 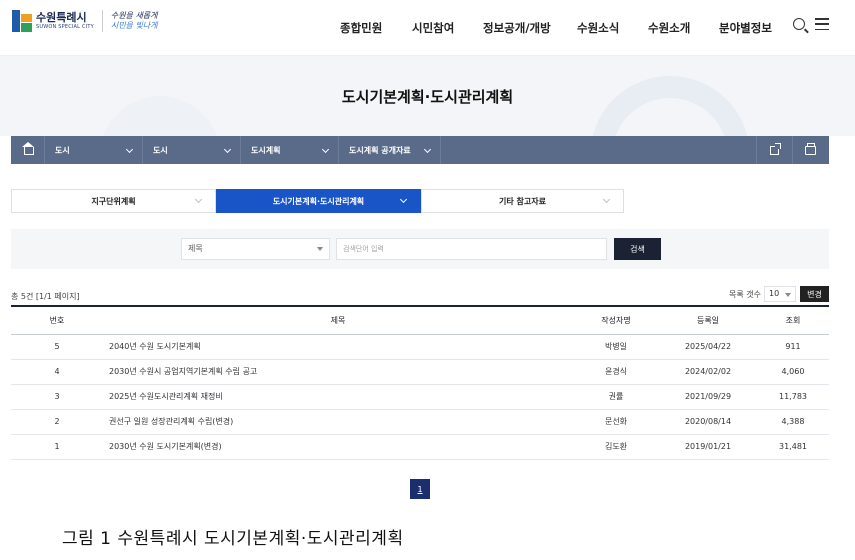 I want to click on row-writer: 문선화, so click(x=616, y=421).